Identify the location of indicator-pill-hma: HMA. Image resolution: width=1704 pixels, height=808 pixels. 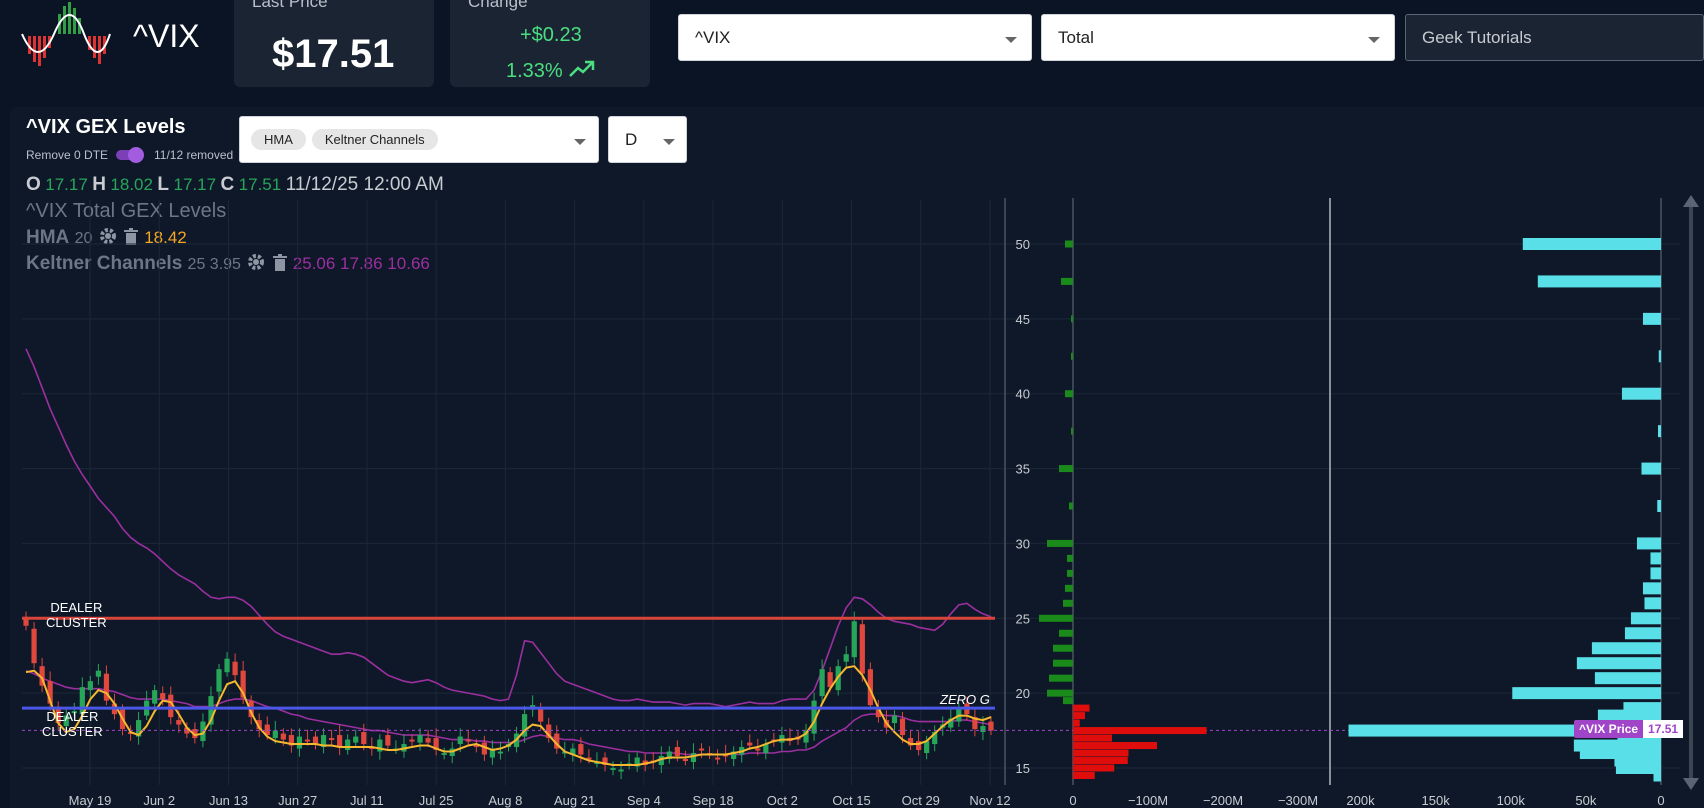
(278, 139).